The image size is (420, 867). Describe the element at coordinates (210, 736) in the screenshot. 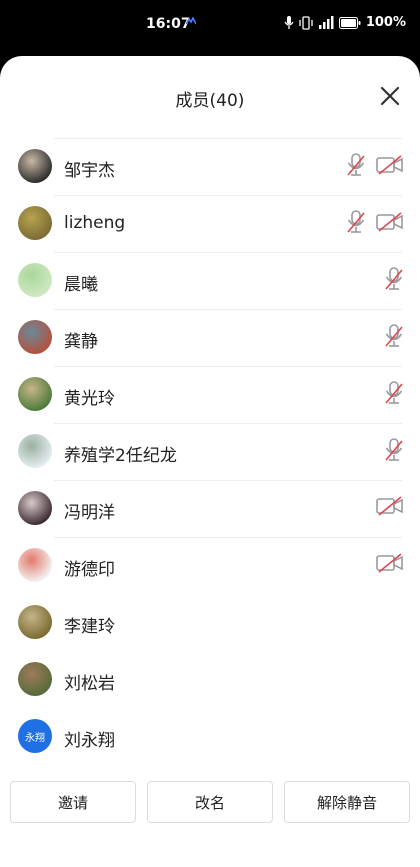

I see `member-row: 永翔 刘永翔` at that location.